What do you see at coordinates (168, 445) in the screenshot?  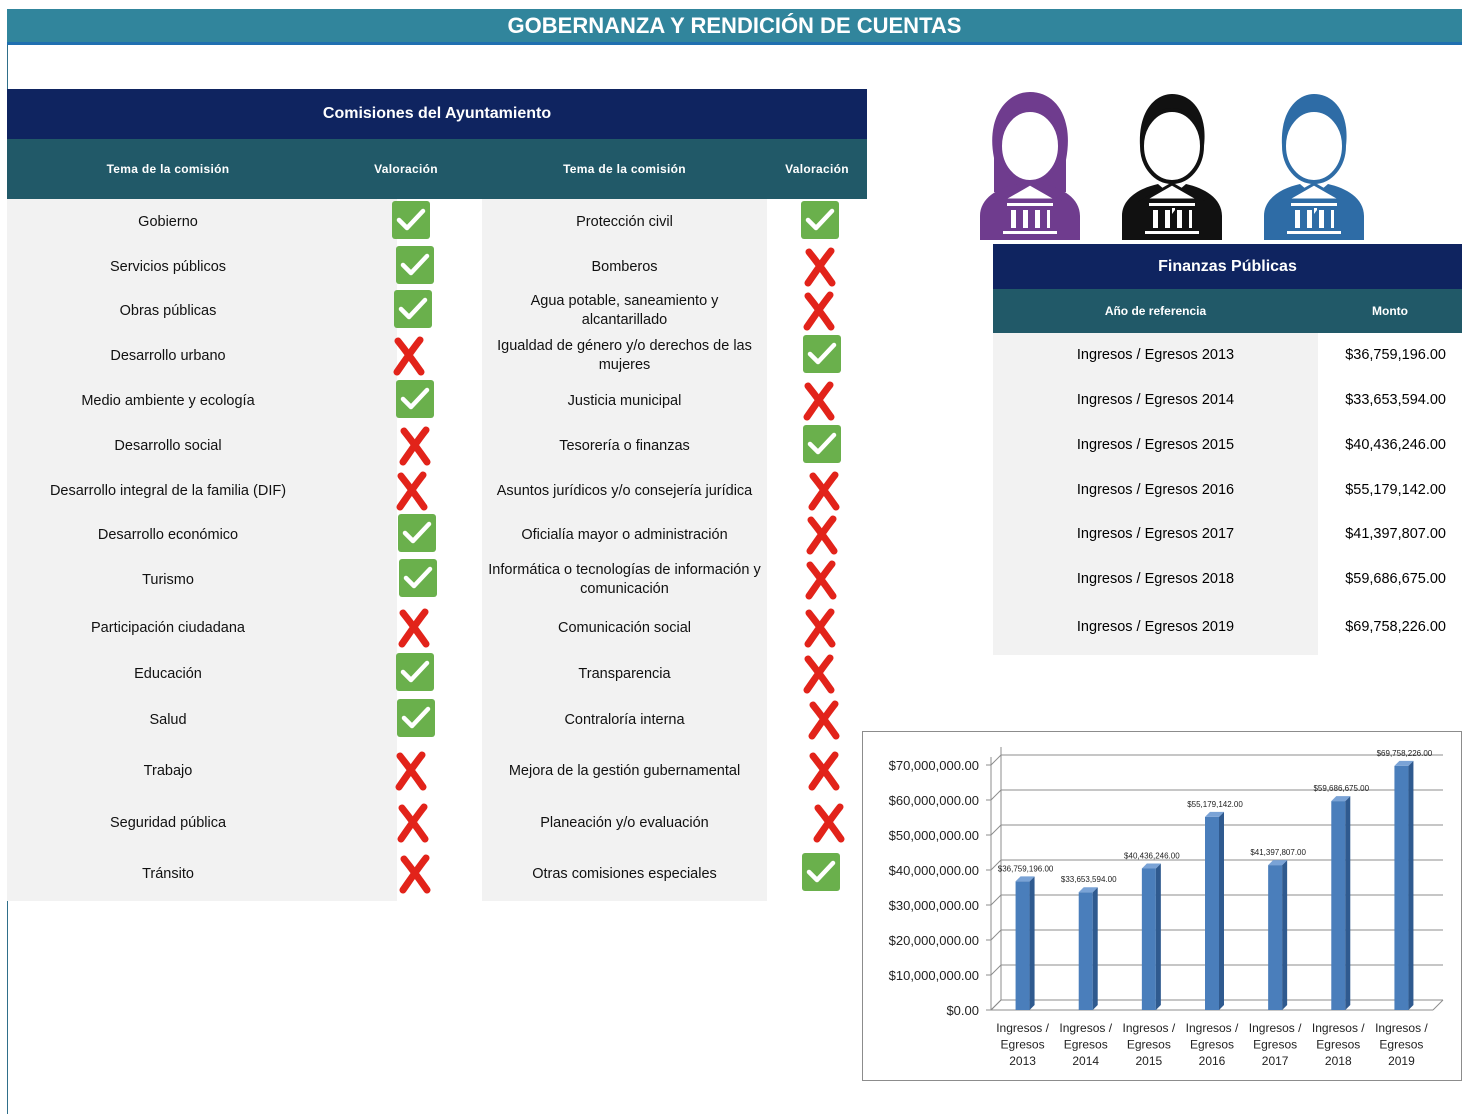 I see `commission-topic: Desarrollo social` at bounding box center [168, 445].